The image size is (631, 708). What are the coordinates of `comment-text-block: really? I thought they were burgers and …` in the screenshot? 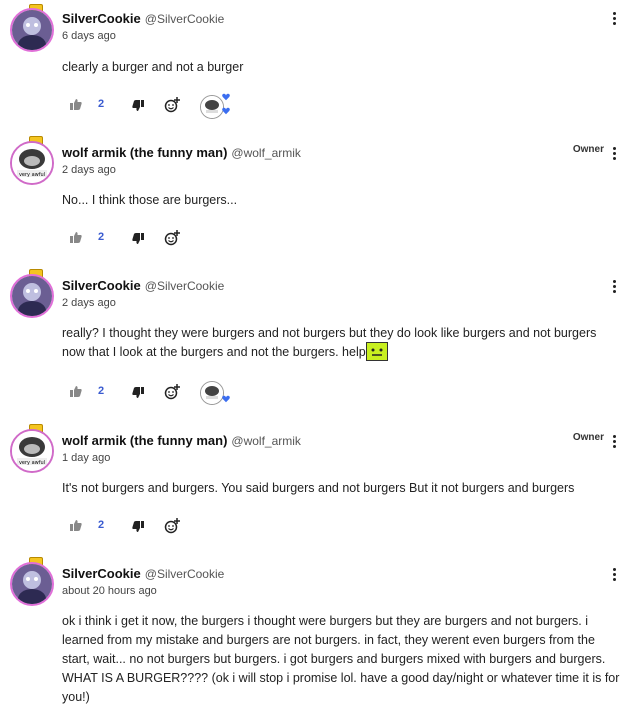 It's located at (342, 343).